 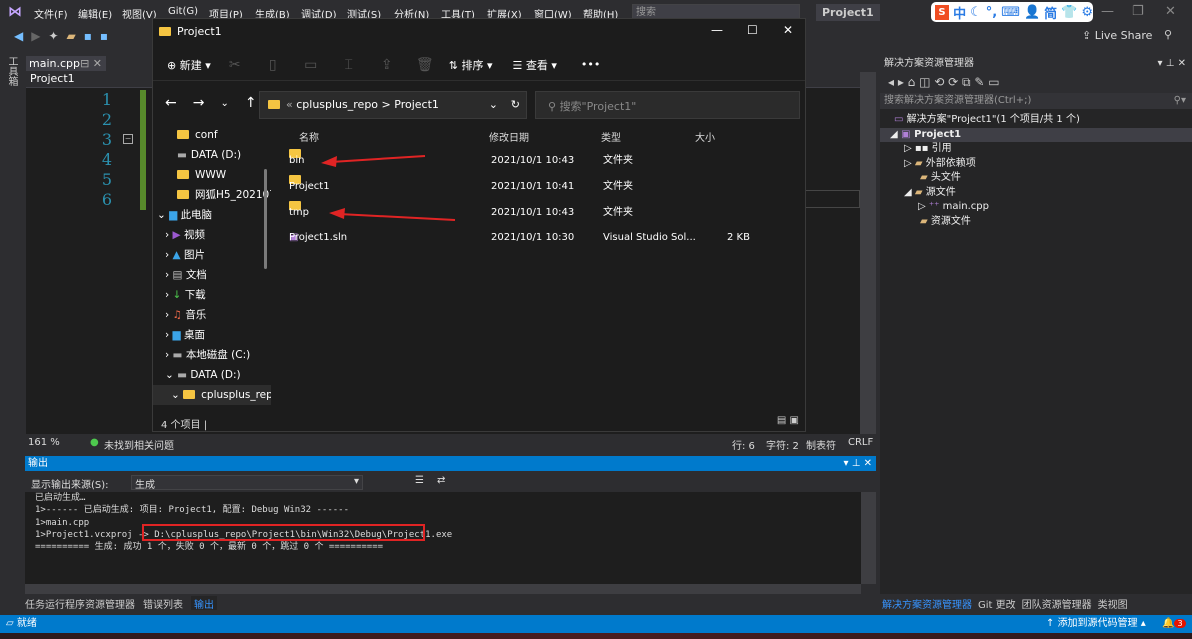 What do you see at coordinates (1036, 149) in the screenshot?
I see `tree-references: ▷ ▪▪ 引用` at bounding box center [1036, 149].